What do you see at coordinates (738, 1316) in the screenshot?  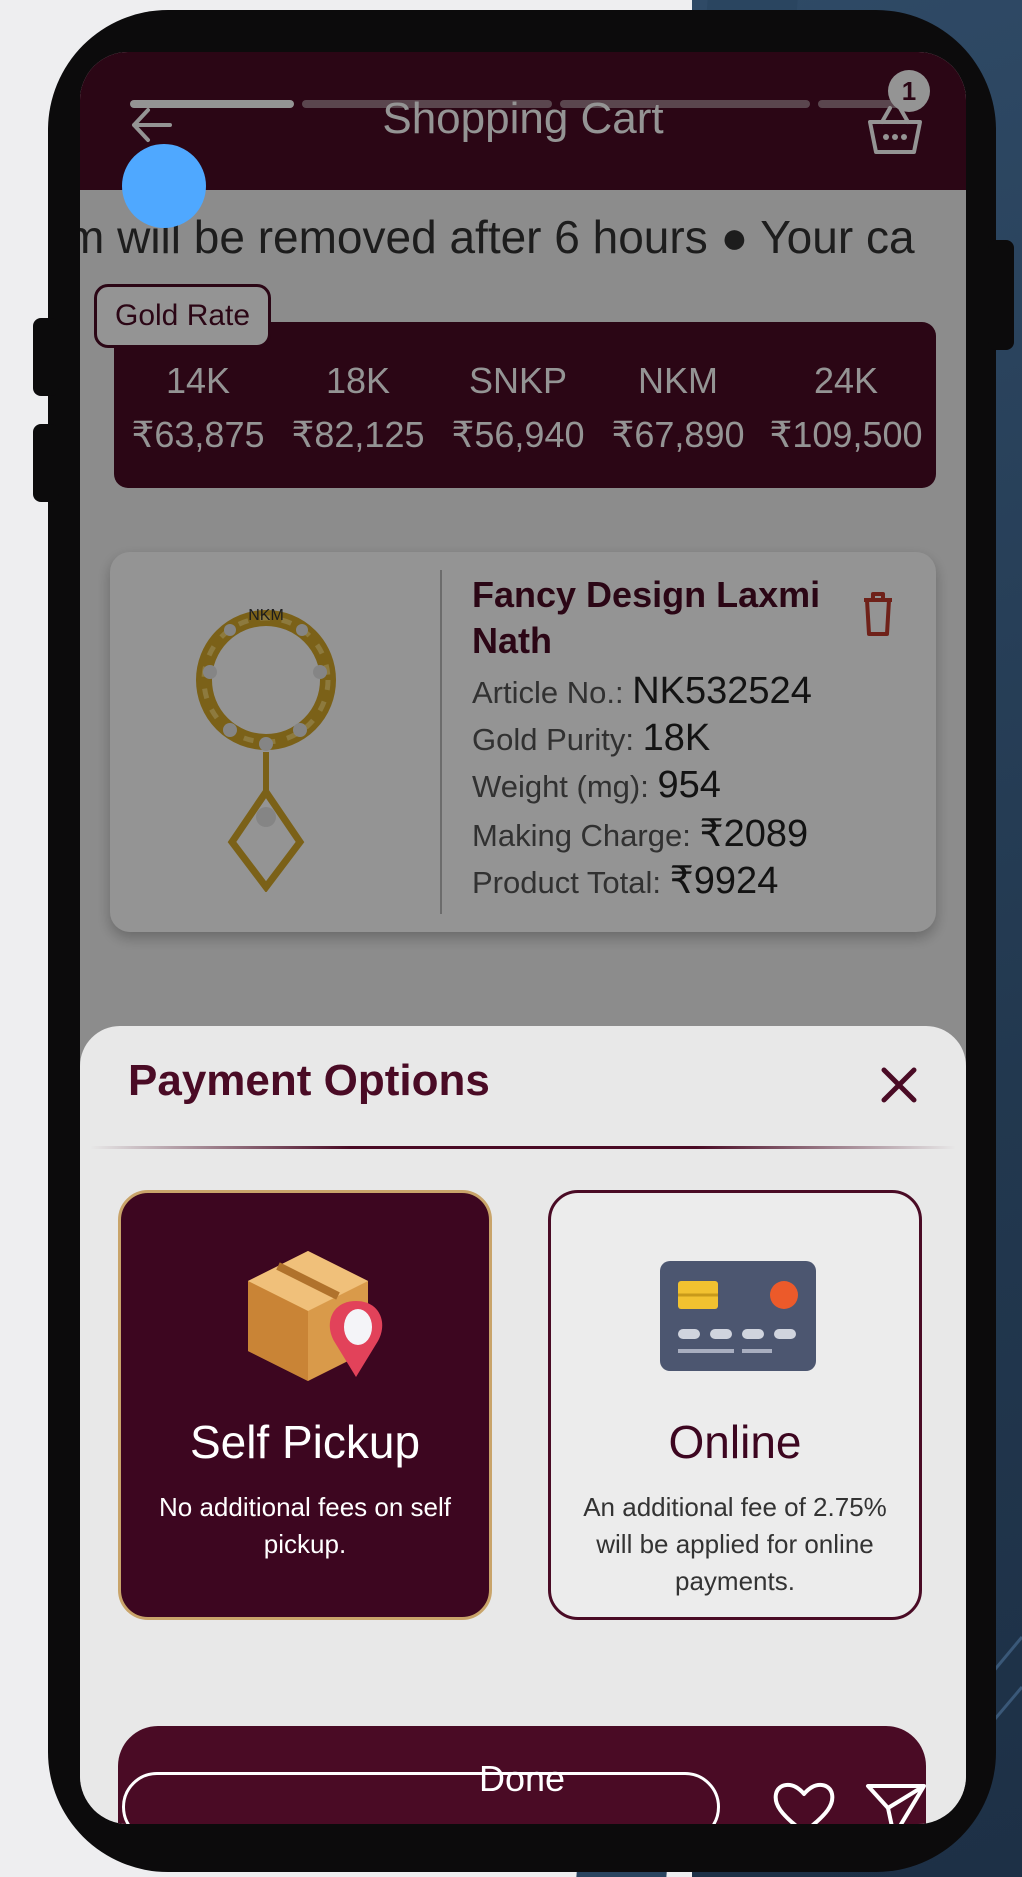 I see `credit-card-icon` at bounding box center [738, 1316].